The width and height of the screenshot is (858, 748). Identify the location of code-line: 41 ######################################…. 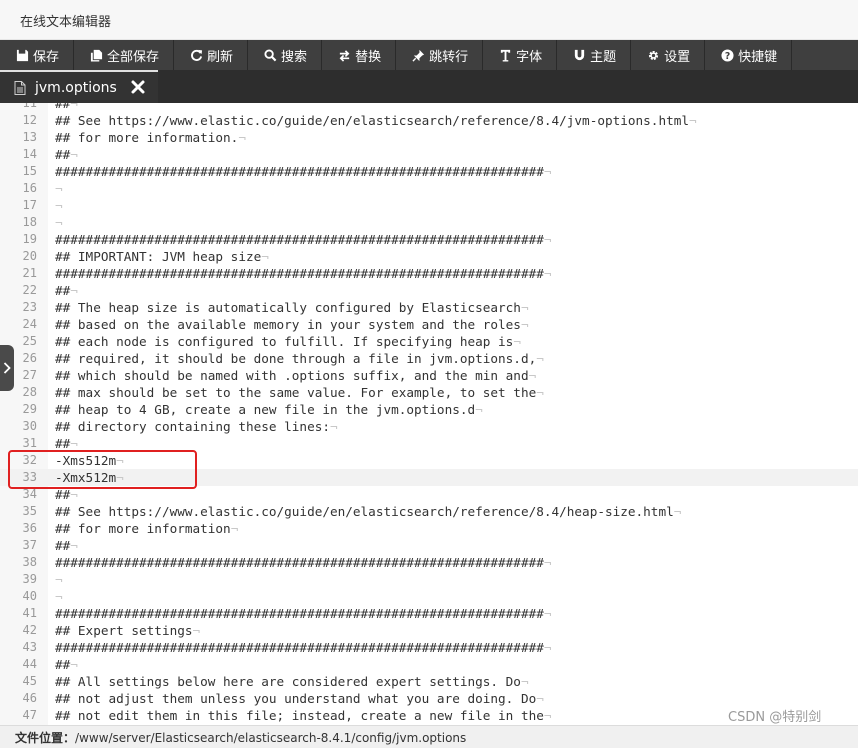
(429, 613).